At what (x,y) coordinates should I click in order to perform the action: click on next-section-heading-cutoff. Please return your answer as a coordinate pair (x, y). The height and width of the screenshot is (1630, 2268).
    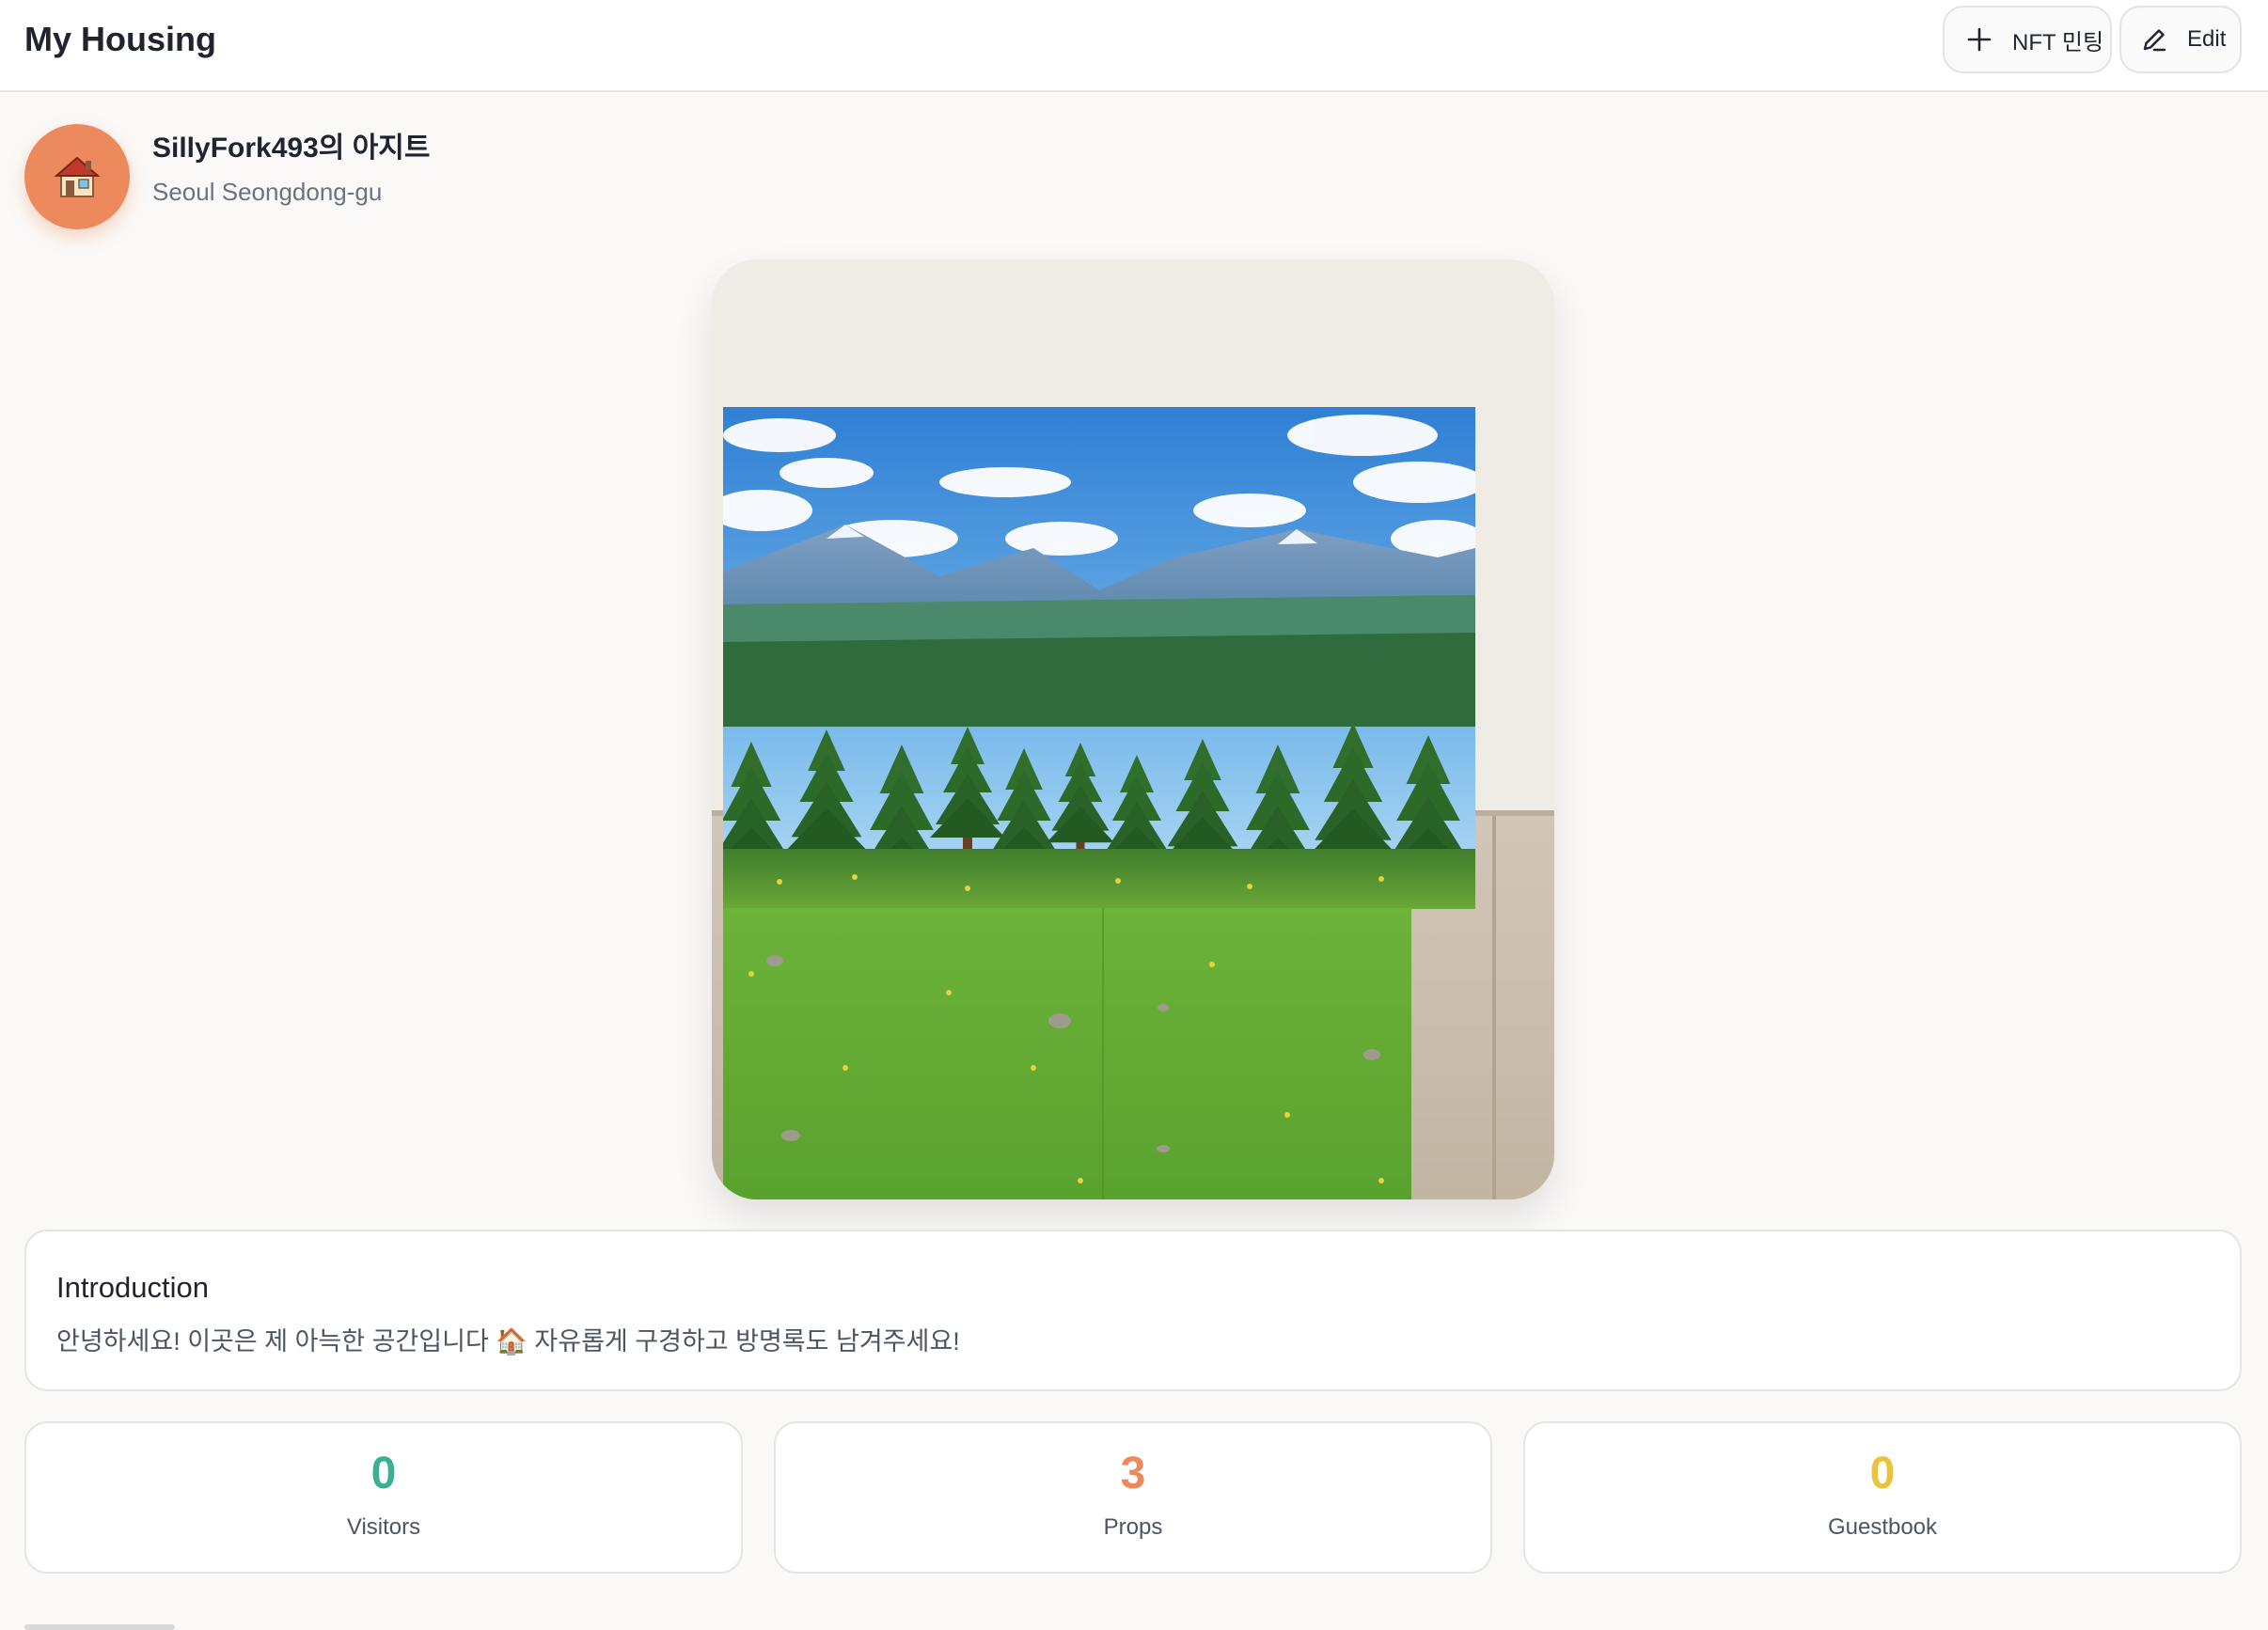
    Looking at the image, I should click on (118, 1624).